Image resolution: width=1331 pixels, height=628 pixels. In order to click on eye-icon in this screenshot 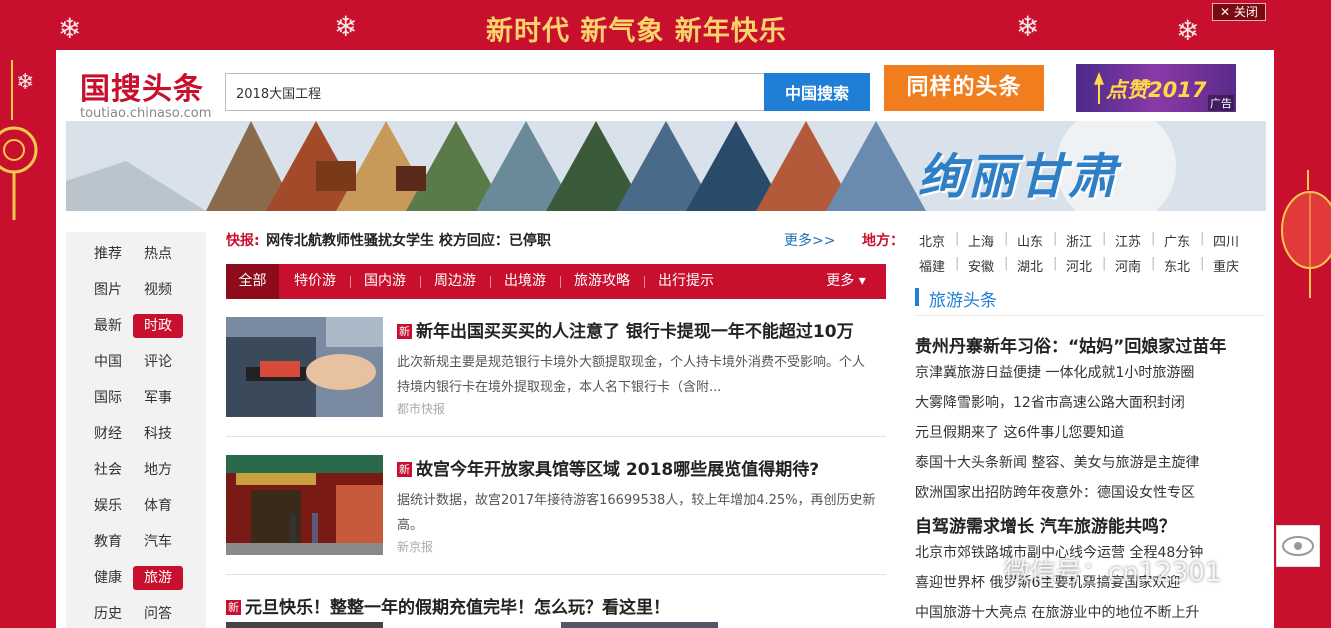, I will do `click(1298, 546)`.